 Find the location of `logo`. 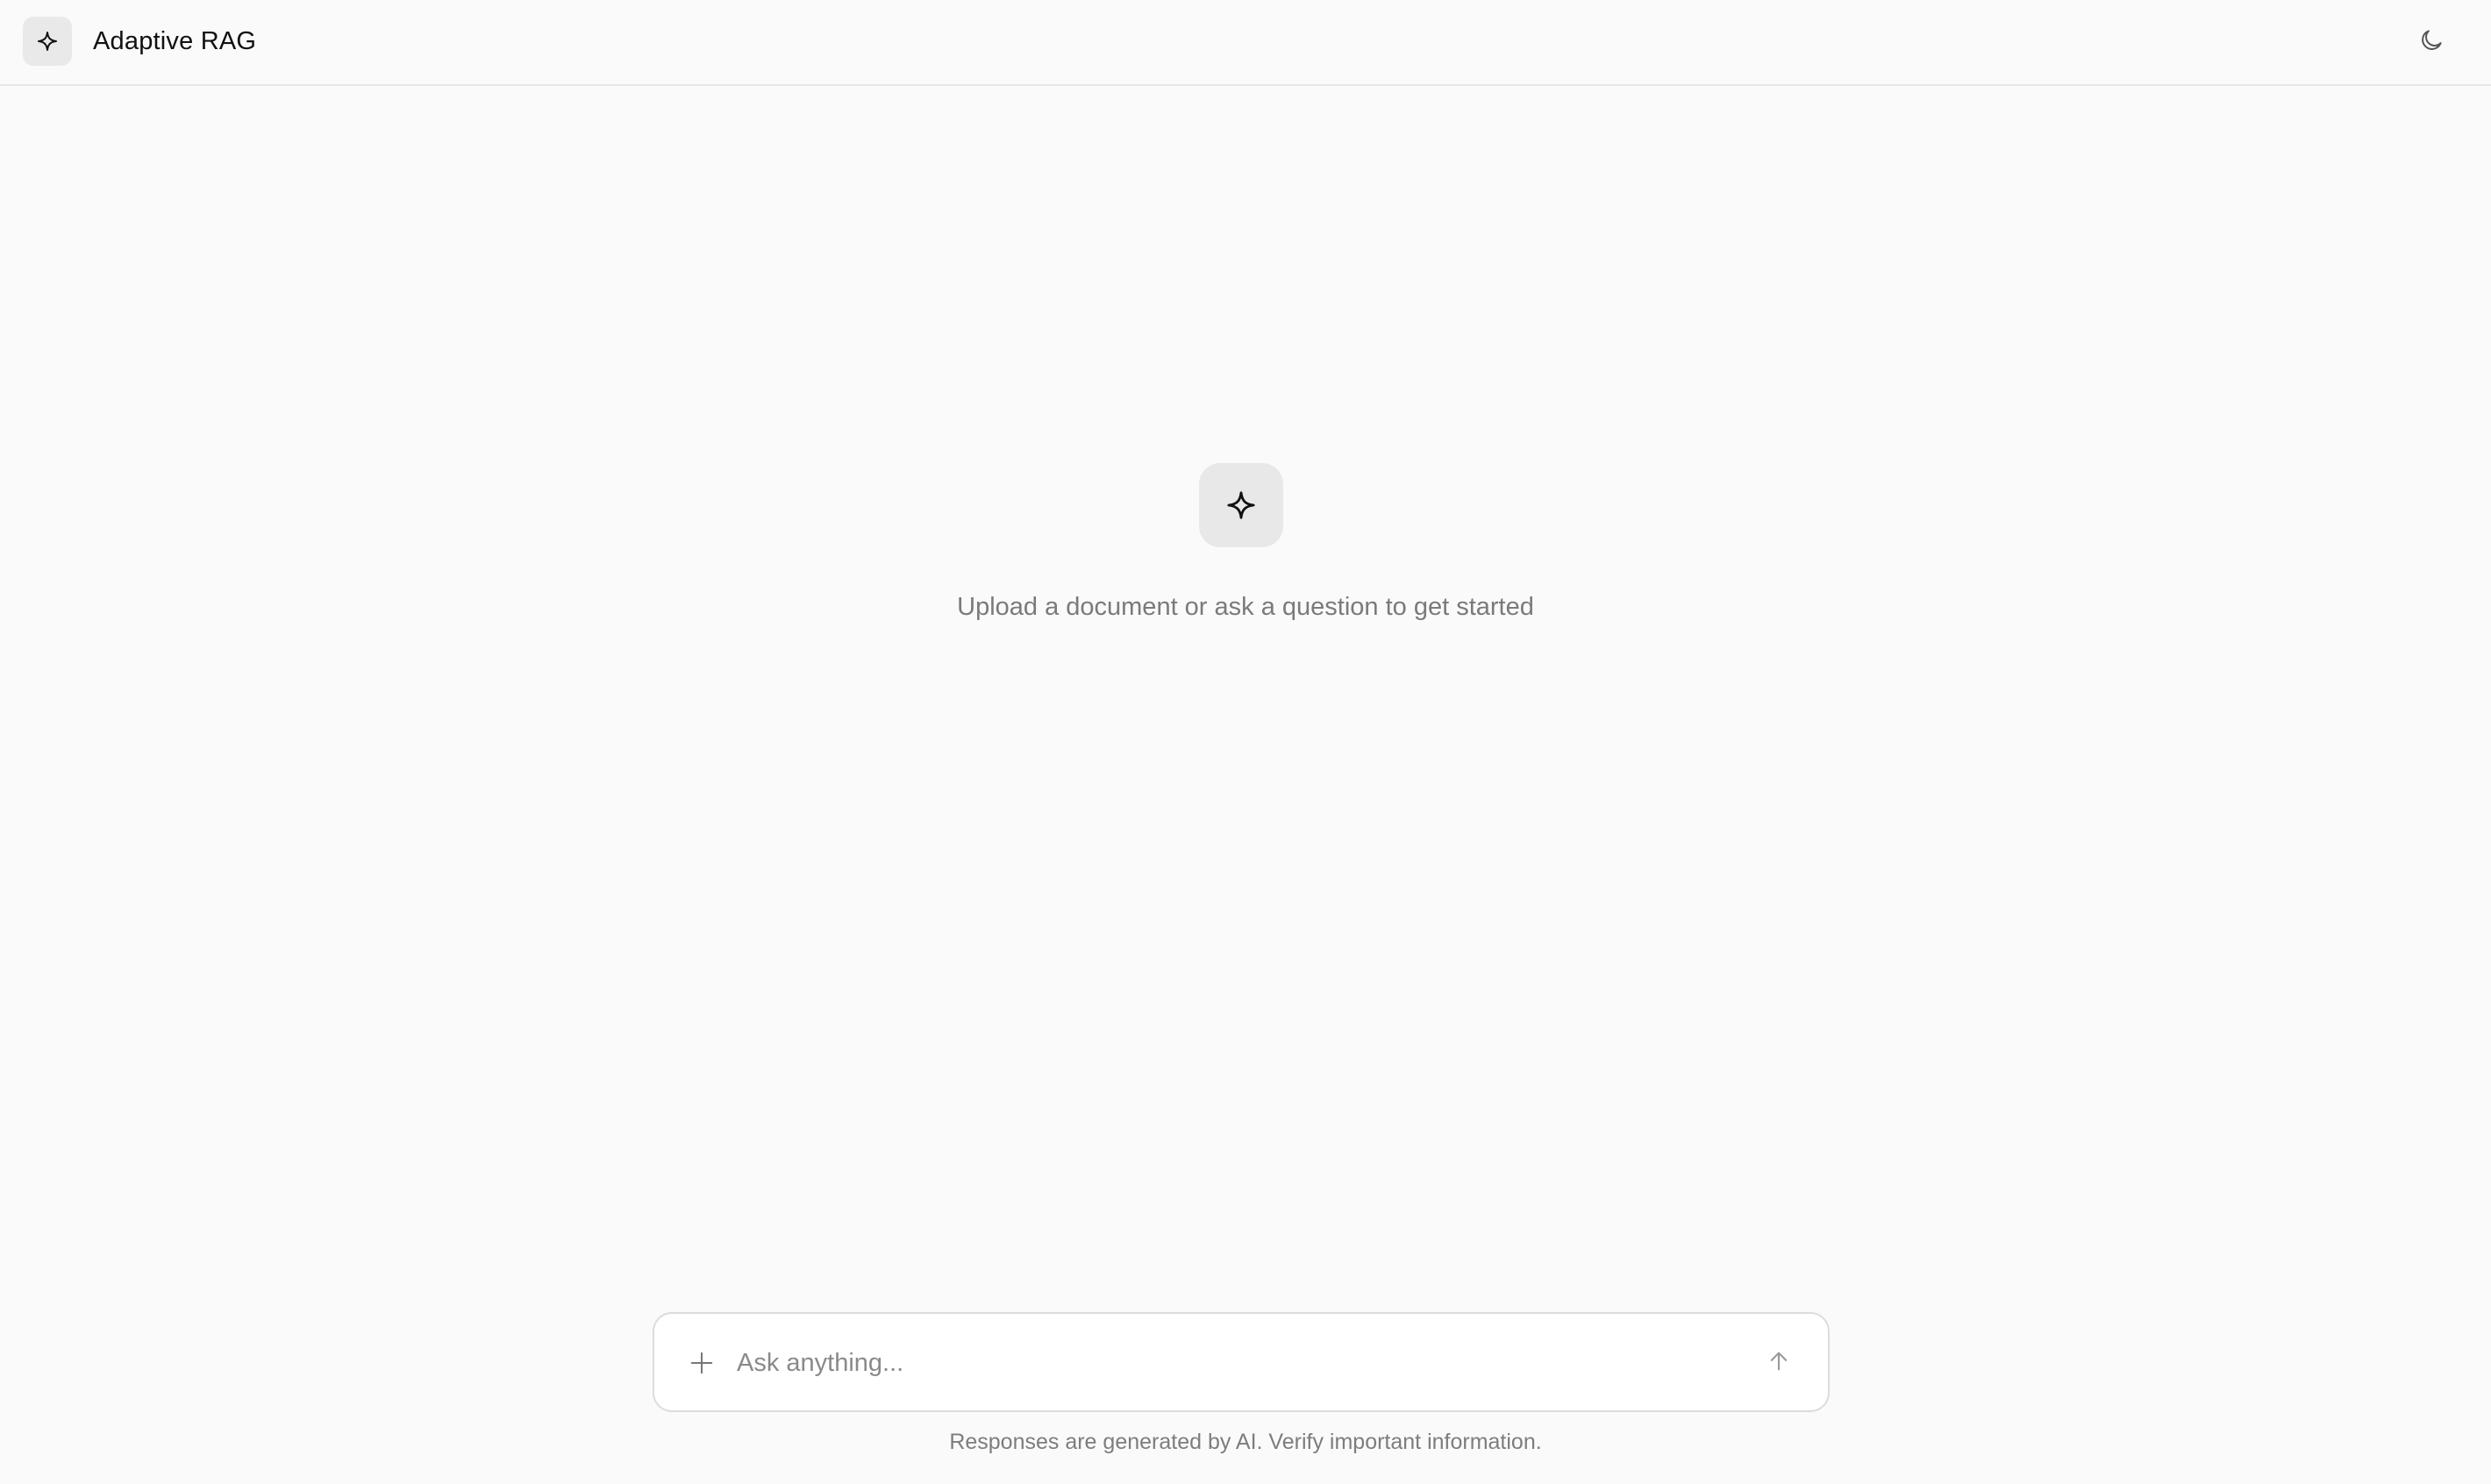

logo is located at coordinates (47, 42).